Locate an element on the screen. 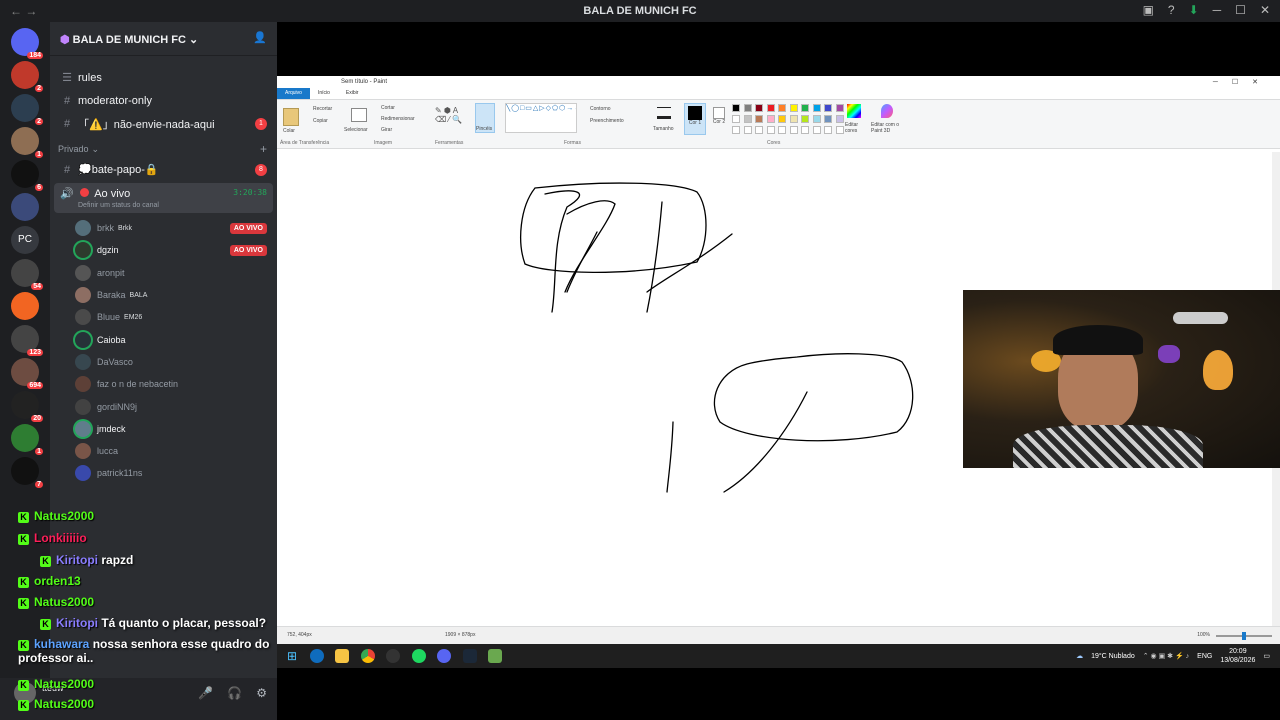 This screenshot has height=720, width=1280. server-icon: 694 is located at coordinates (27, 373).